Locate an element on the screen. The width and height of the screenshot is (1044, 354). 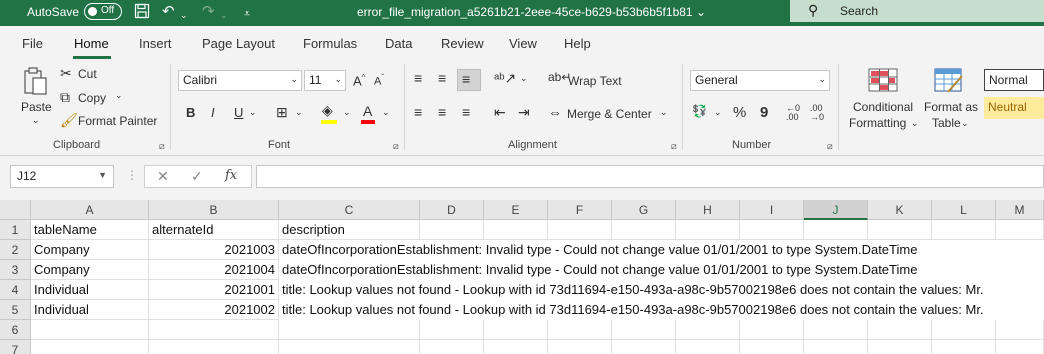
align-middle-icon: ≡ is located at coordinates (442, 78).